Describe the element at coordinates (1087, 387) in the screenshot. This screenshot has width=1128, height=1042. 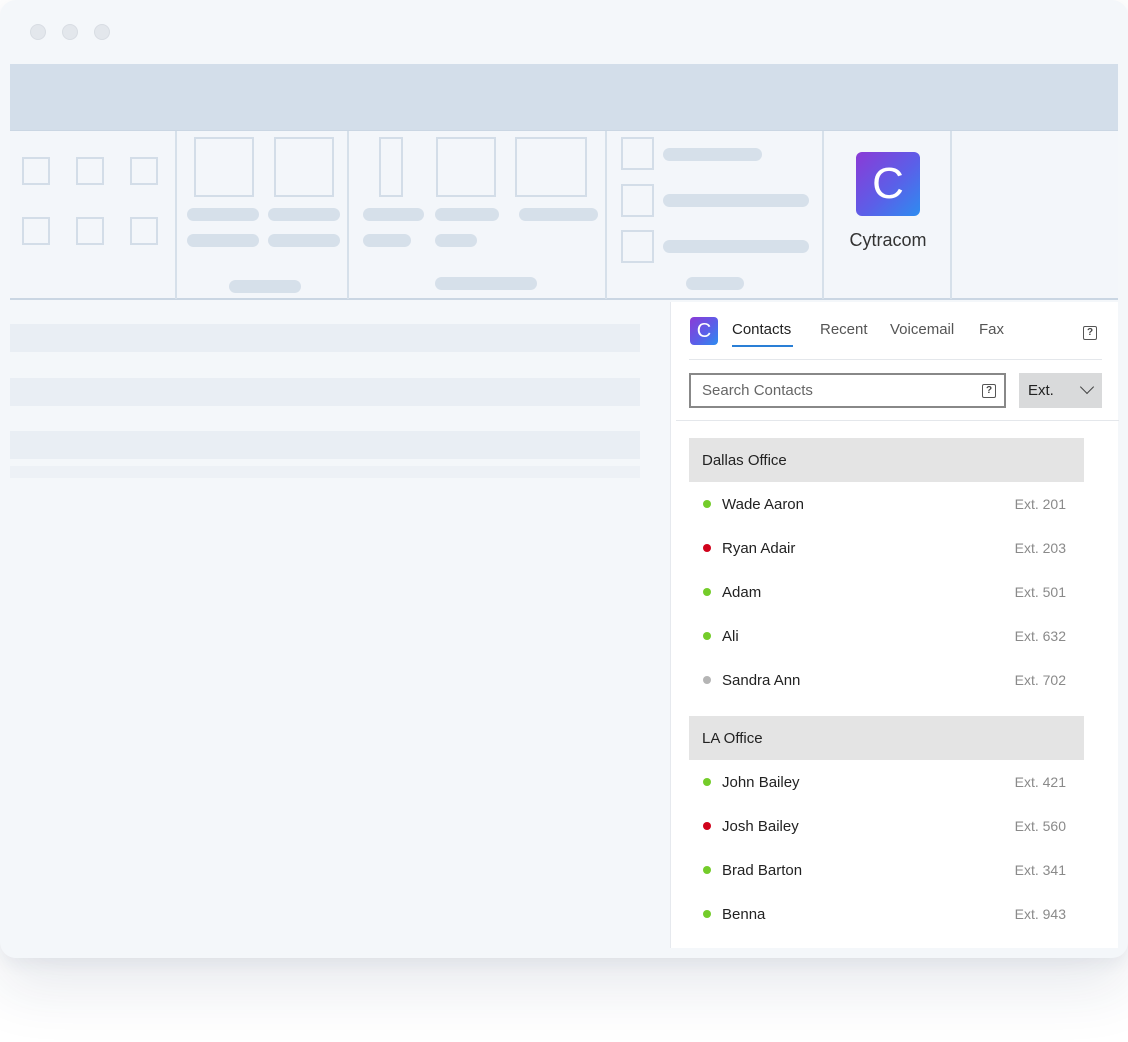
I see `chevron-down-icon` at that location.